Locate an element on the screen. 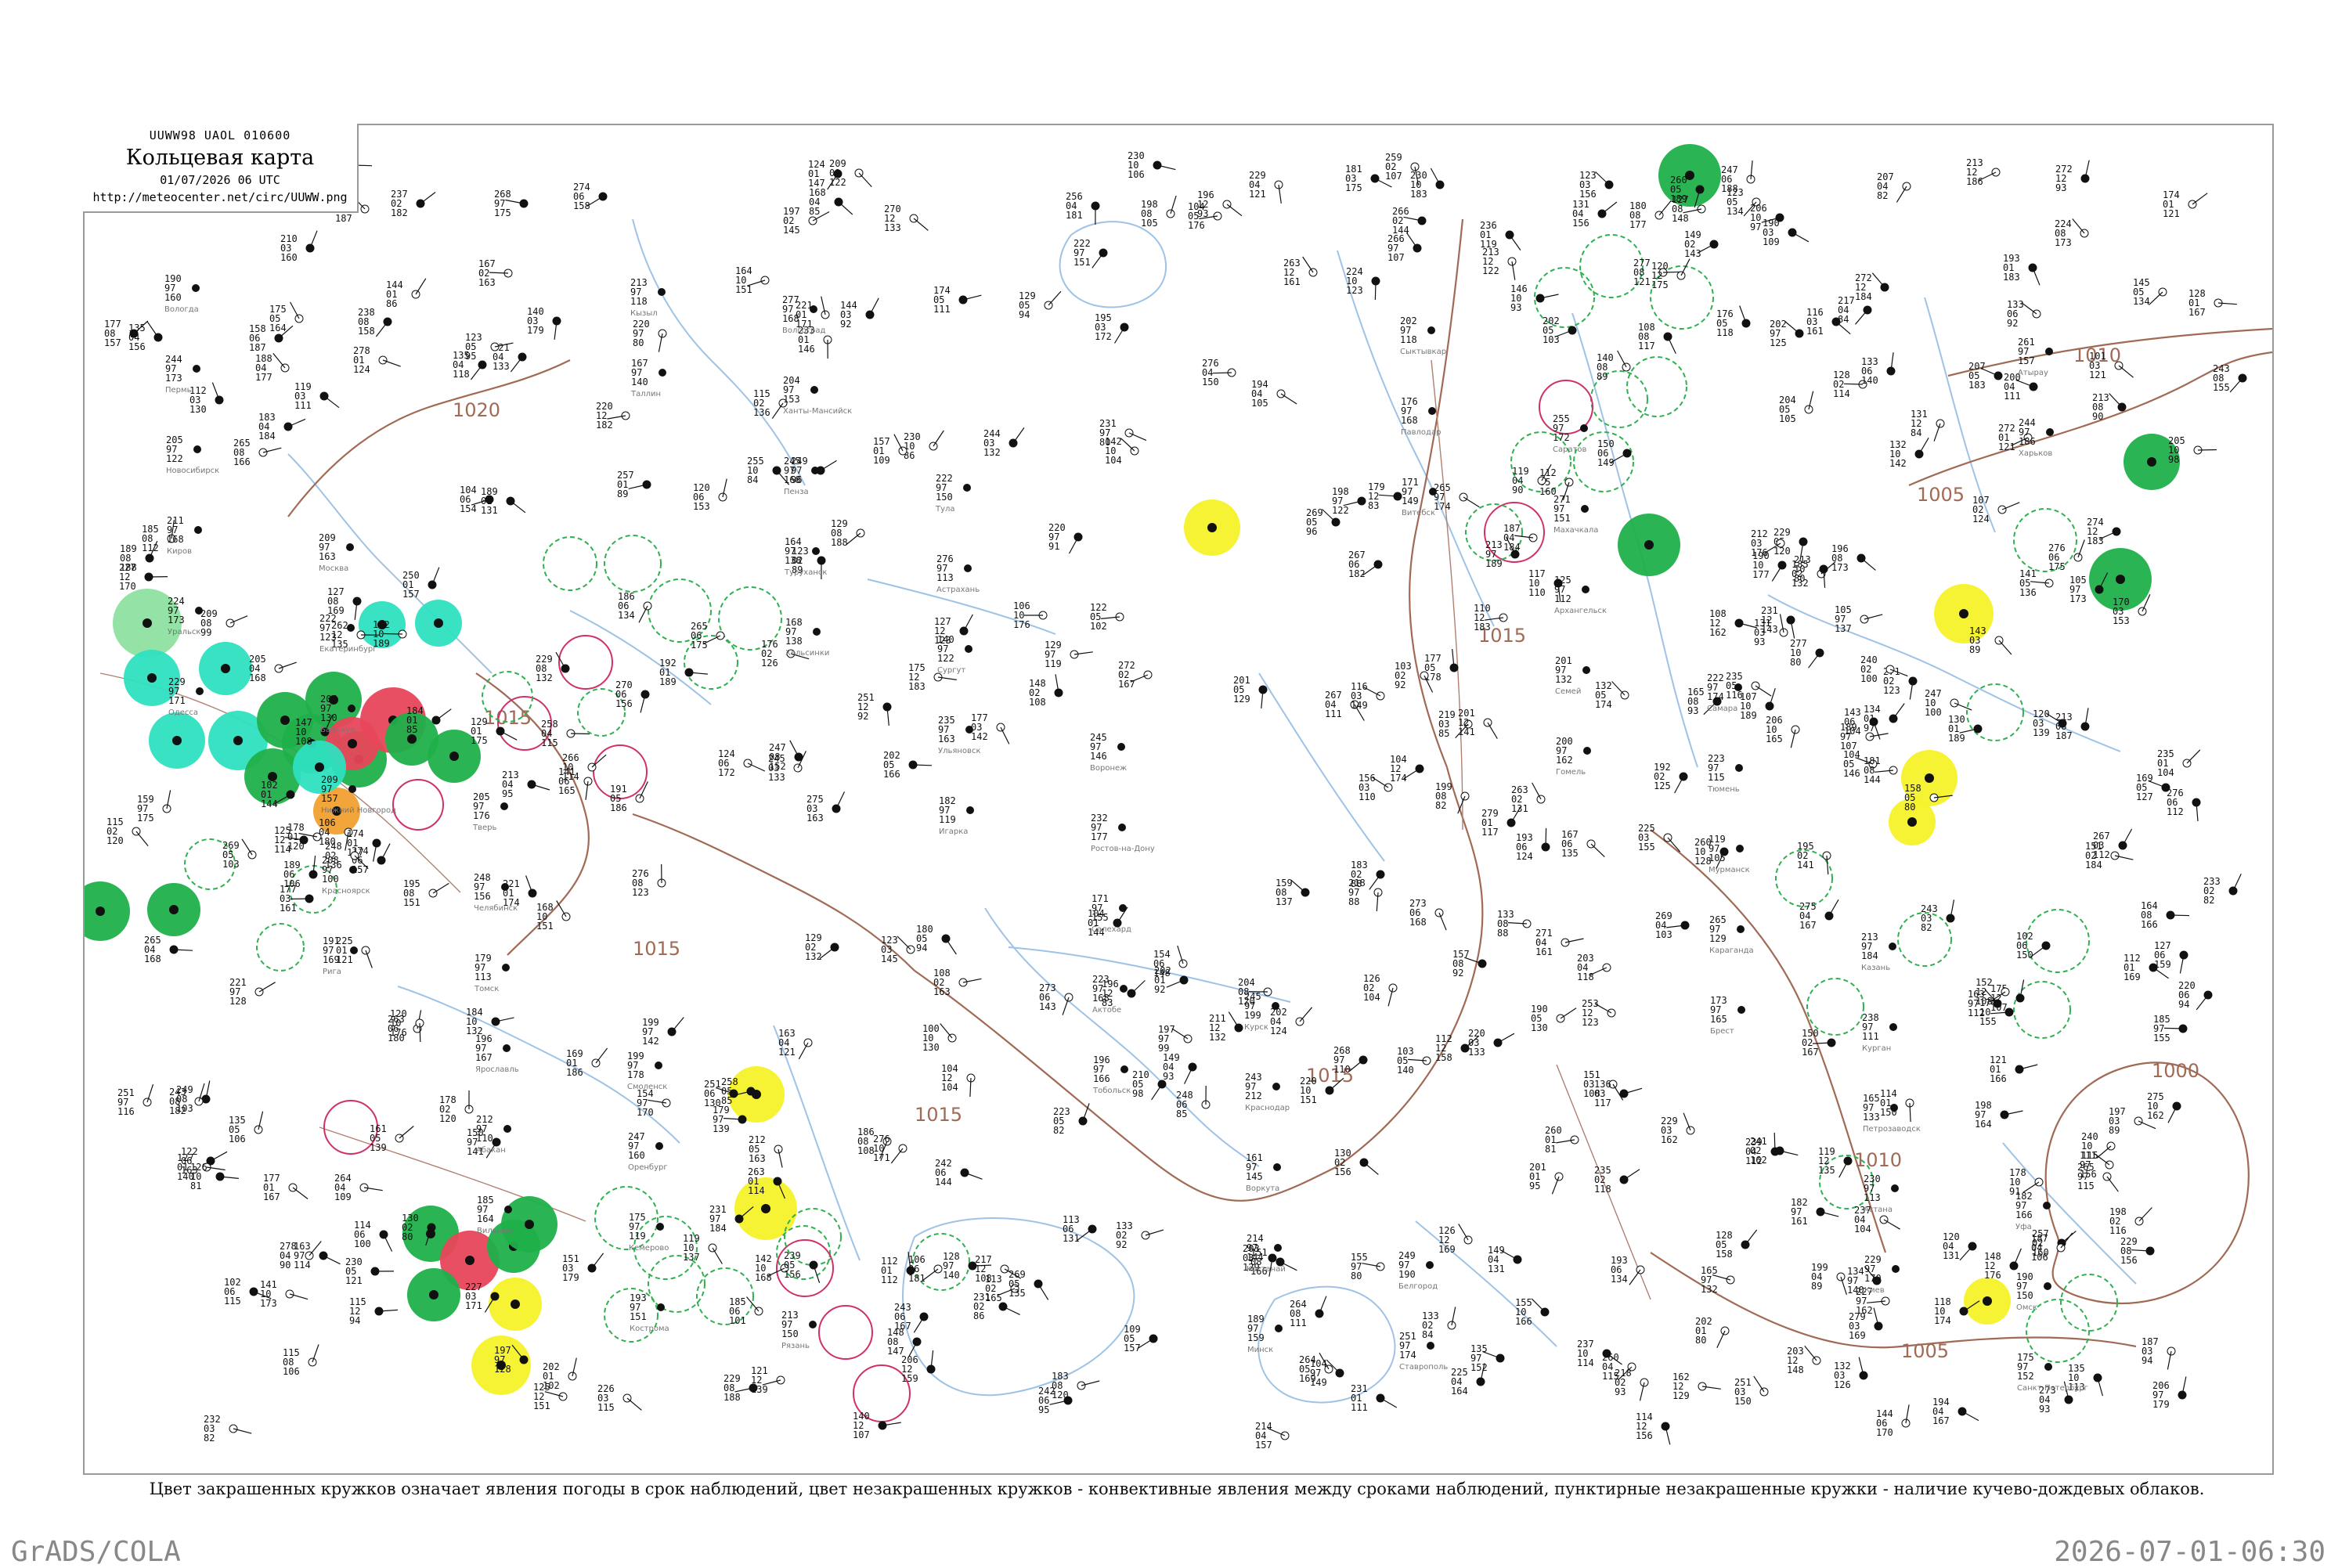 This screenshot has width=2349, height=1568. station-value: 139 is located at coordinates (378, 1147).